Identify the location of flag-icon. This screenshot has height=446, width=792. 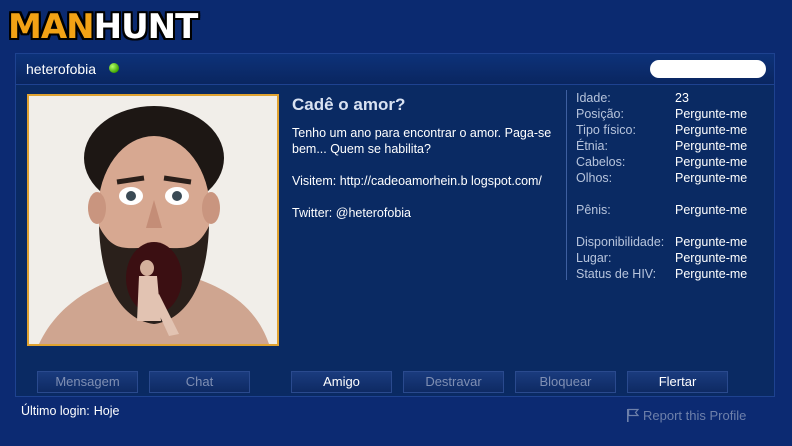
(633, 415).